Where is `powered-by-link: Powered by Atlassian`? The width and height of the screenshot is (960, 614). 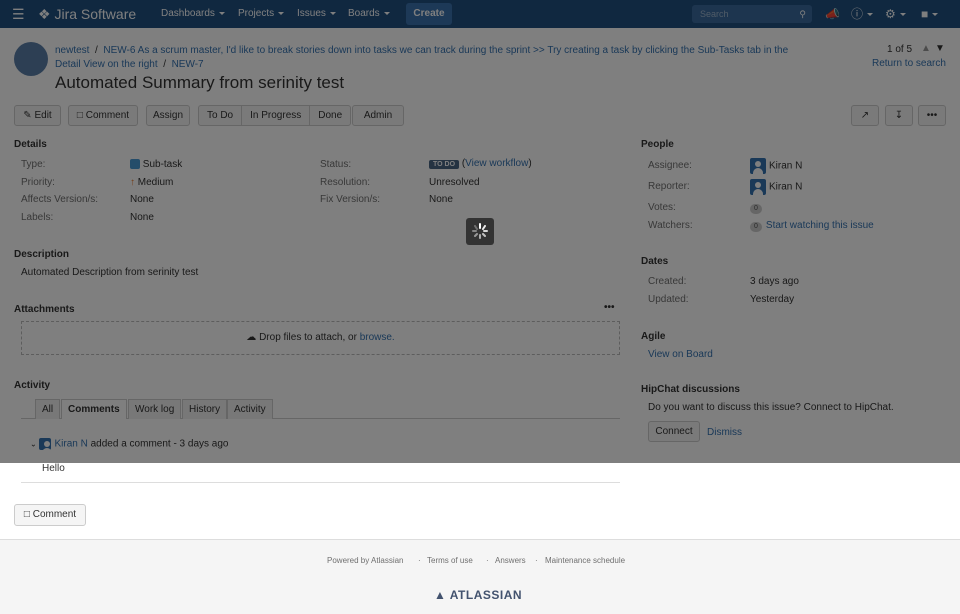 powered-by-link: Powered by Atlassian is located at coordinates (365, 560).